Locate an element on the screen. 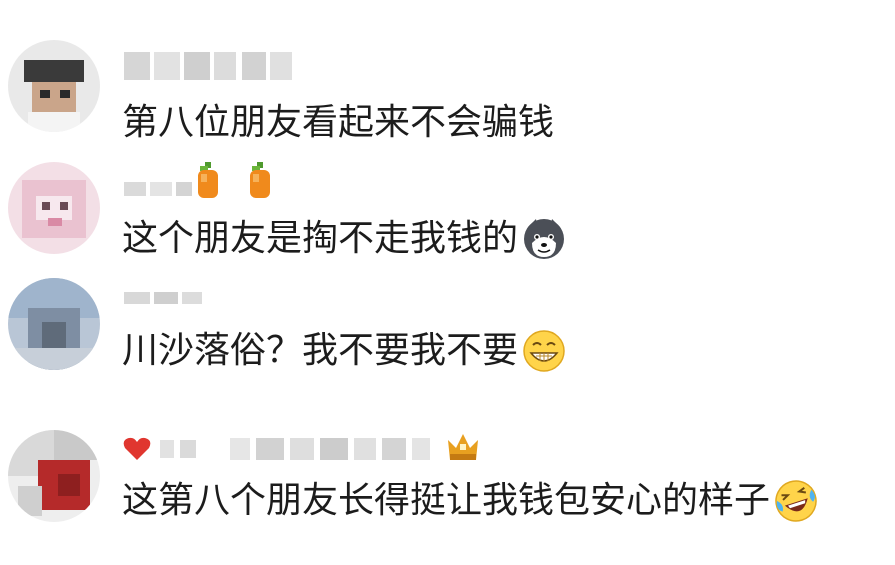  comment-text: 第八位朋友看起来不会骗钱 is located at coordinates (338, 122).